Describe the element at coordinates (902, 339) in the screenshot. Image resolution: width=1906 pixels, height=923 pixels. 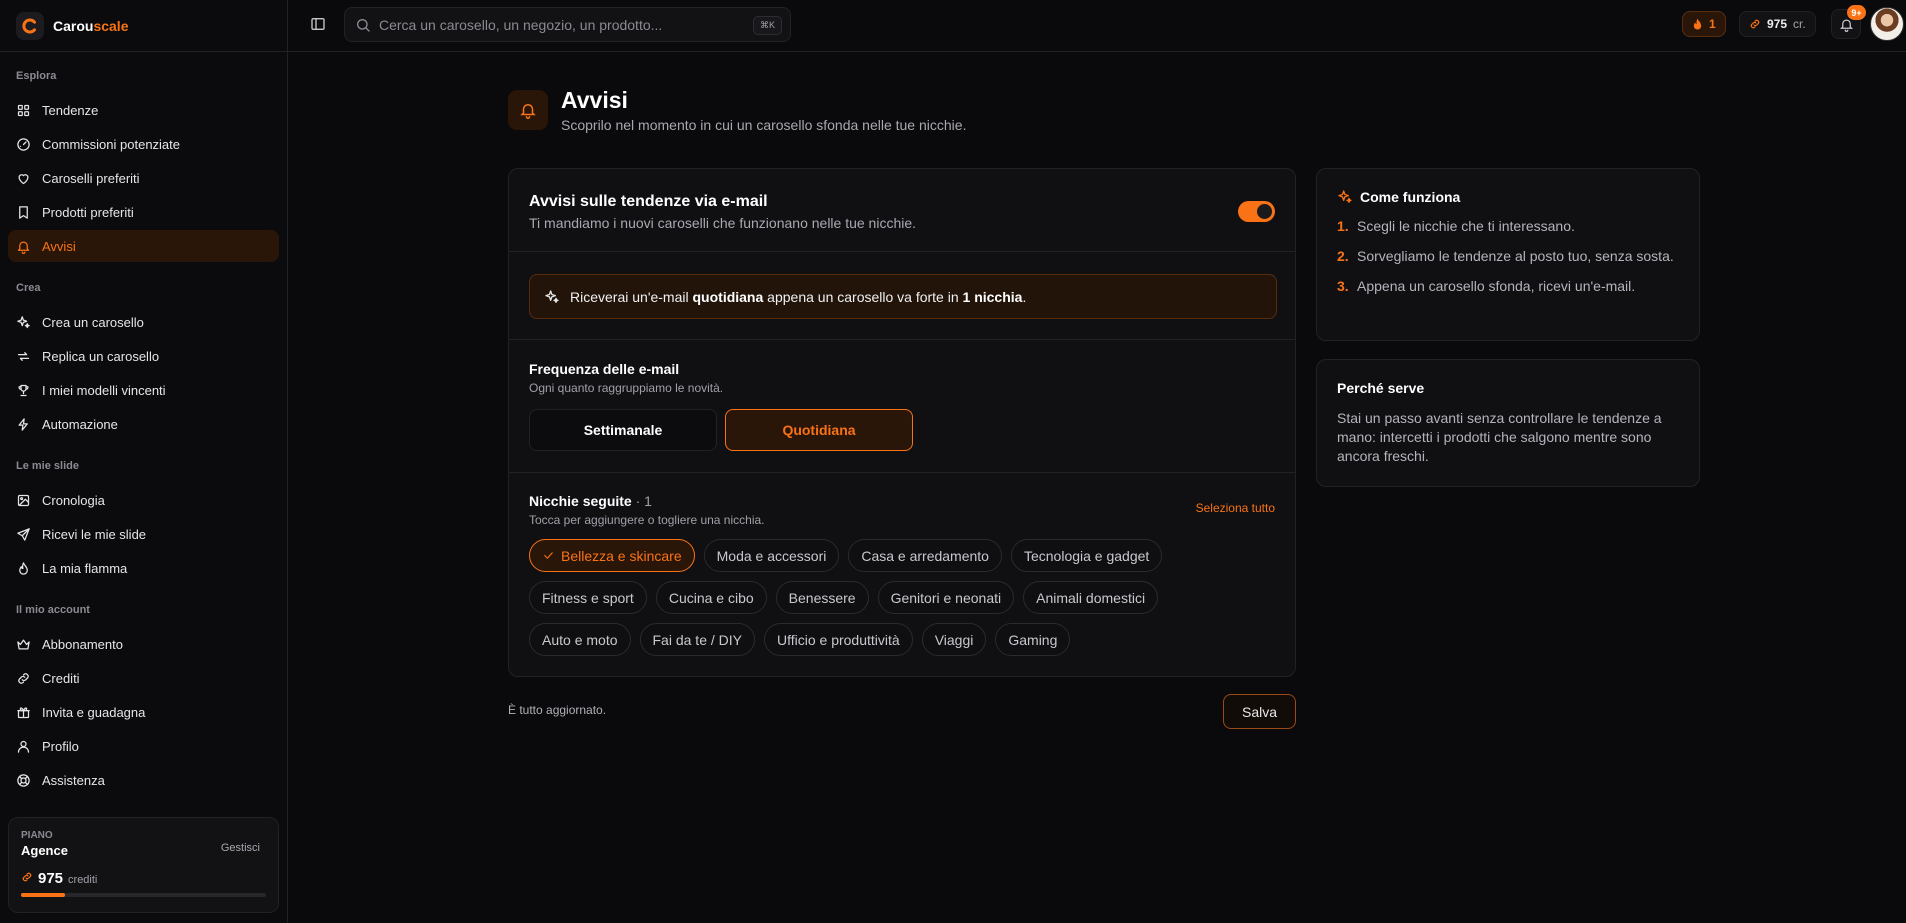
I see `divider` at that location.